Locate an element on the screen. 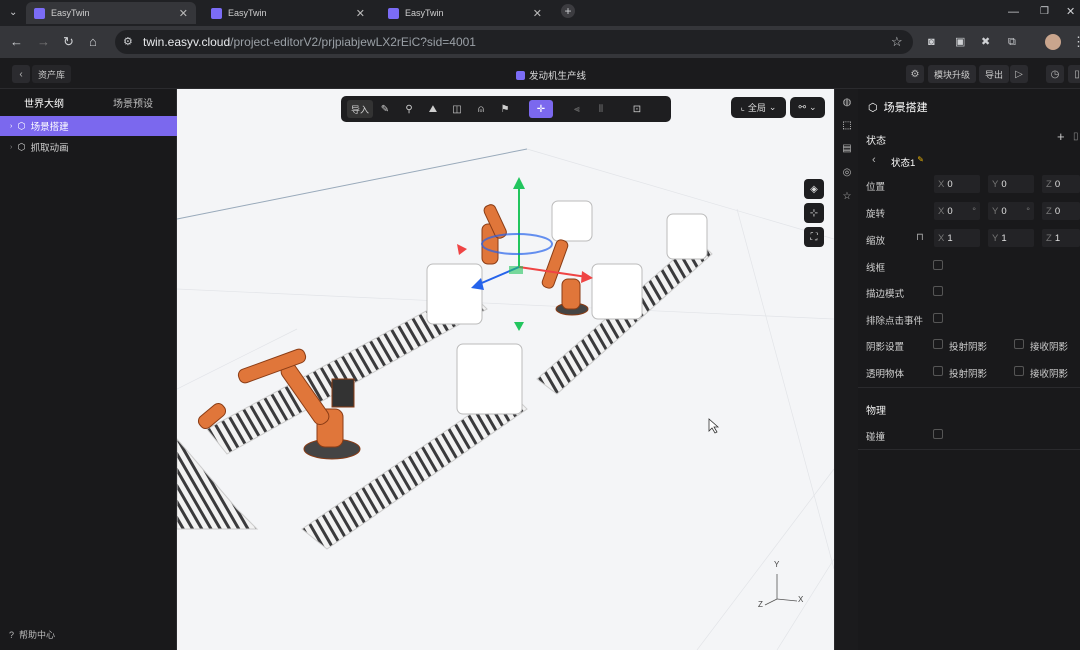  snap-dropdown: ⚯ ⌄ is located at coordinates (807, 107).